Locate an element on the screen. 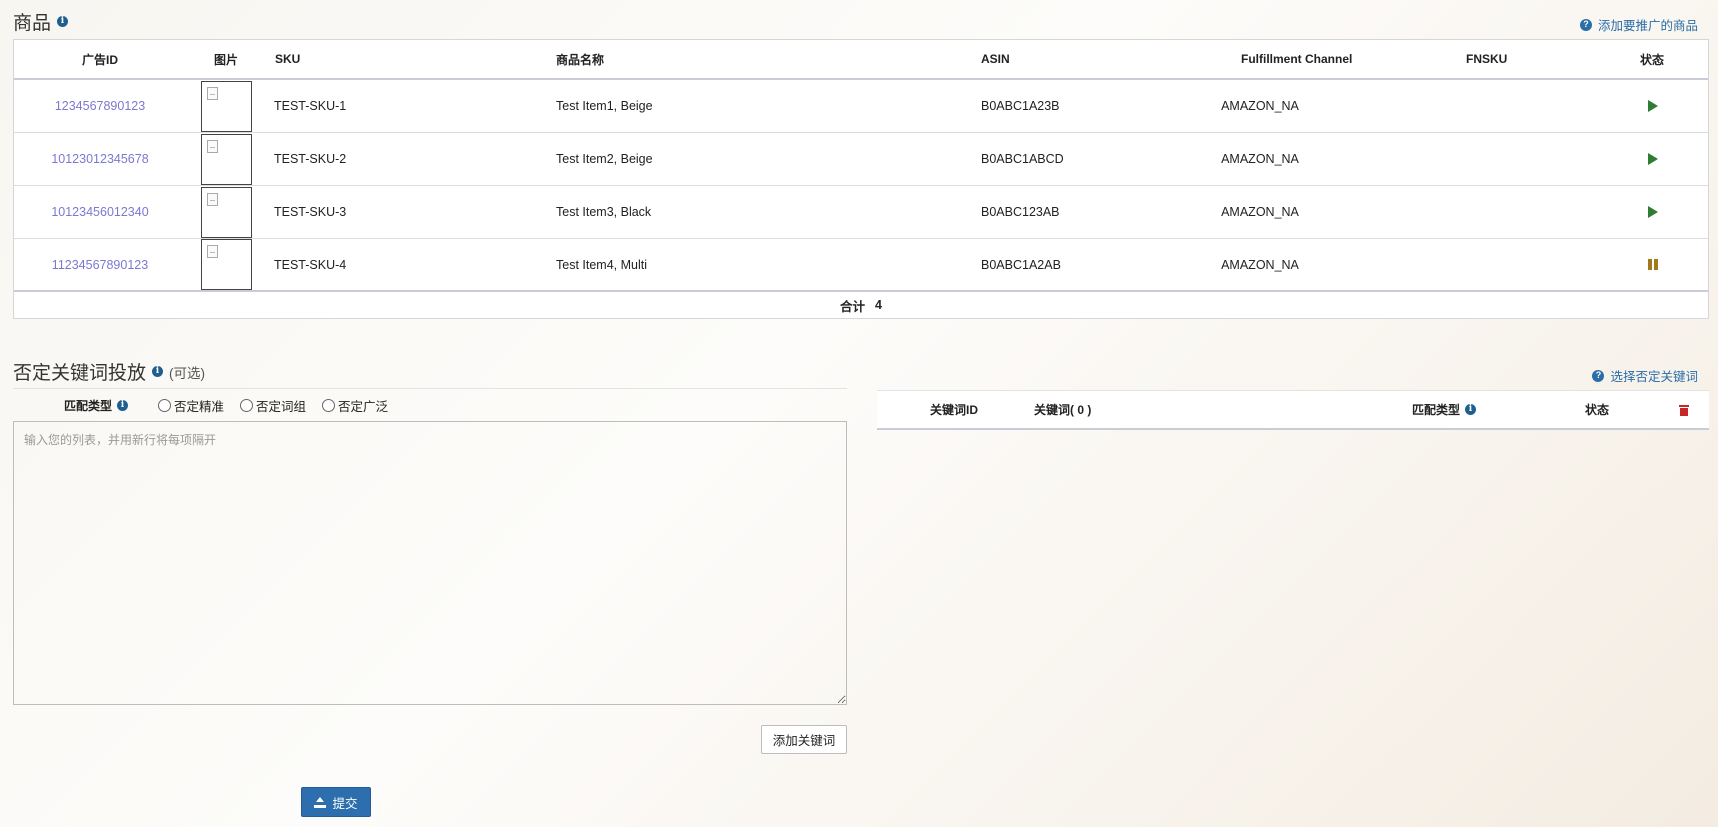 Image resolution: width=1718 pixels, height=827 pixels. sku-cell: TEST-SKU-2 is located at coordinates (310, 159).